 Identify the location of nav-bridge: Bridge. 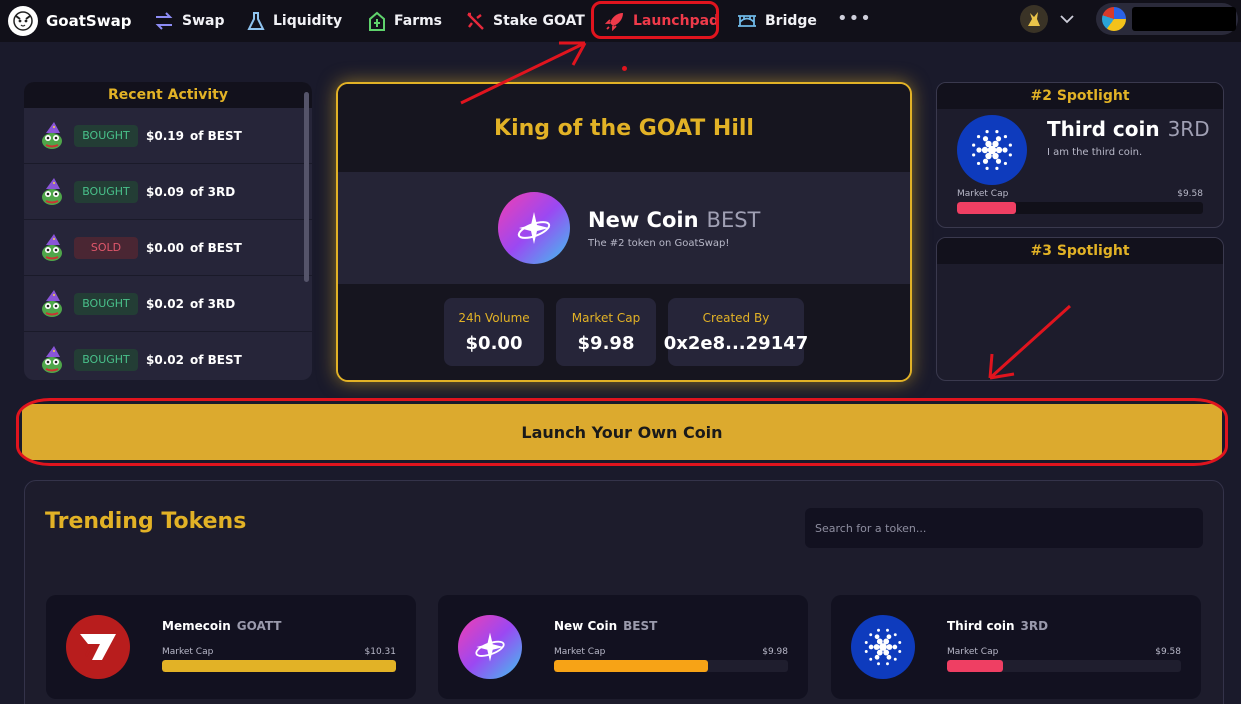
(777, 21).